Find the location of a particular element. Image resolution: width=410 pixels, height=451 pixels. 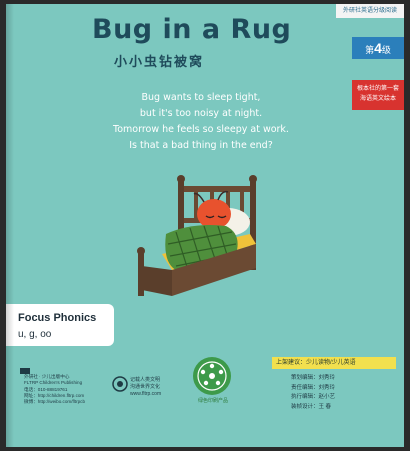

fltrp-slogan: 记载人类文明 沟通世界文化 www.fltrp.com is located at coordinates (145, 387).